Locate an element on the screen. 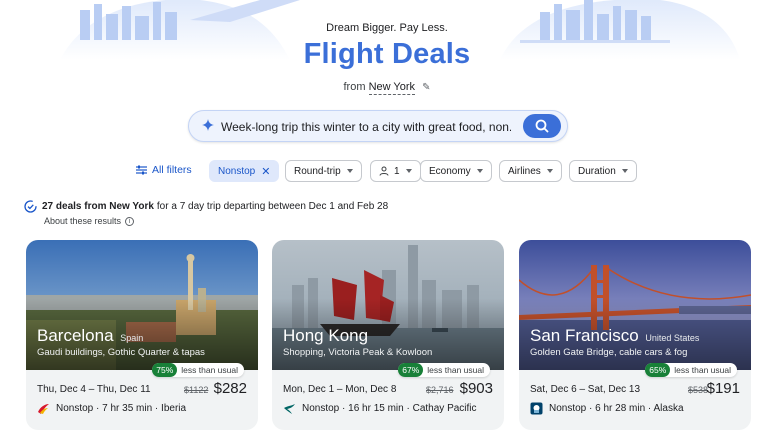 The width and height of the screenshot is (774, 440). destination-city: Barcelona Spain is located at coordinates (90, 336).